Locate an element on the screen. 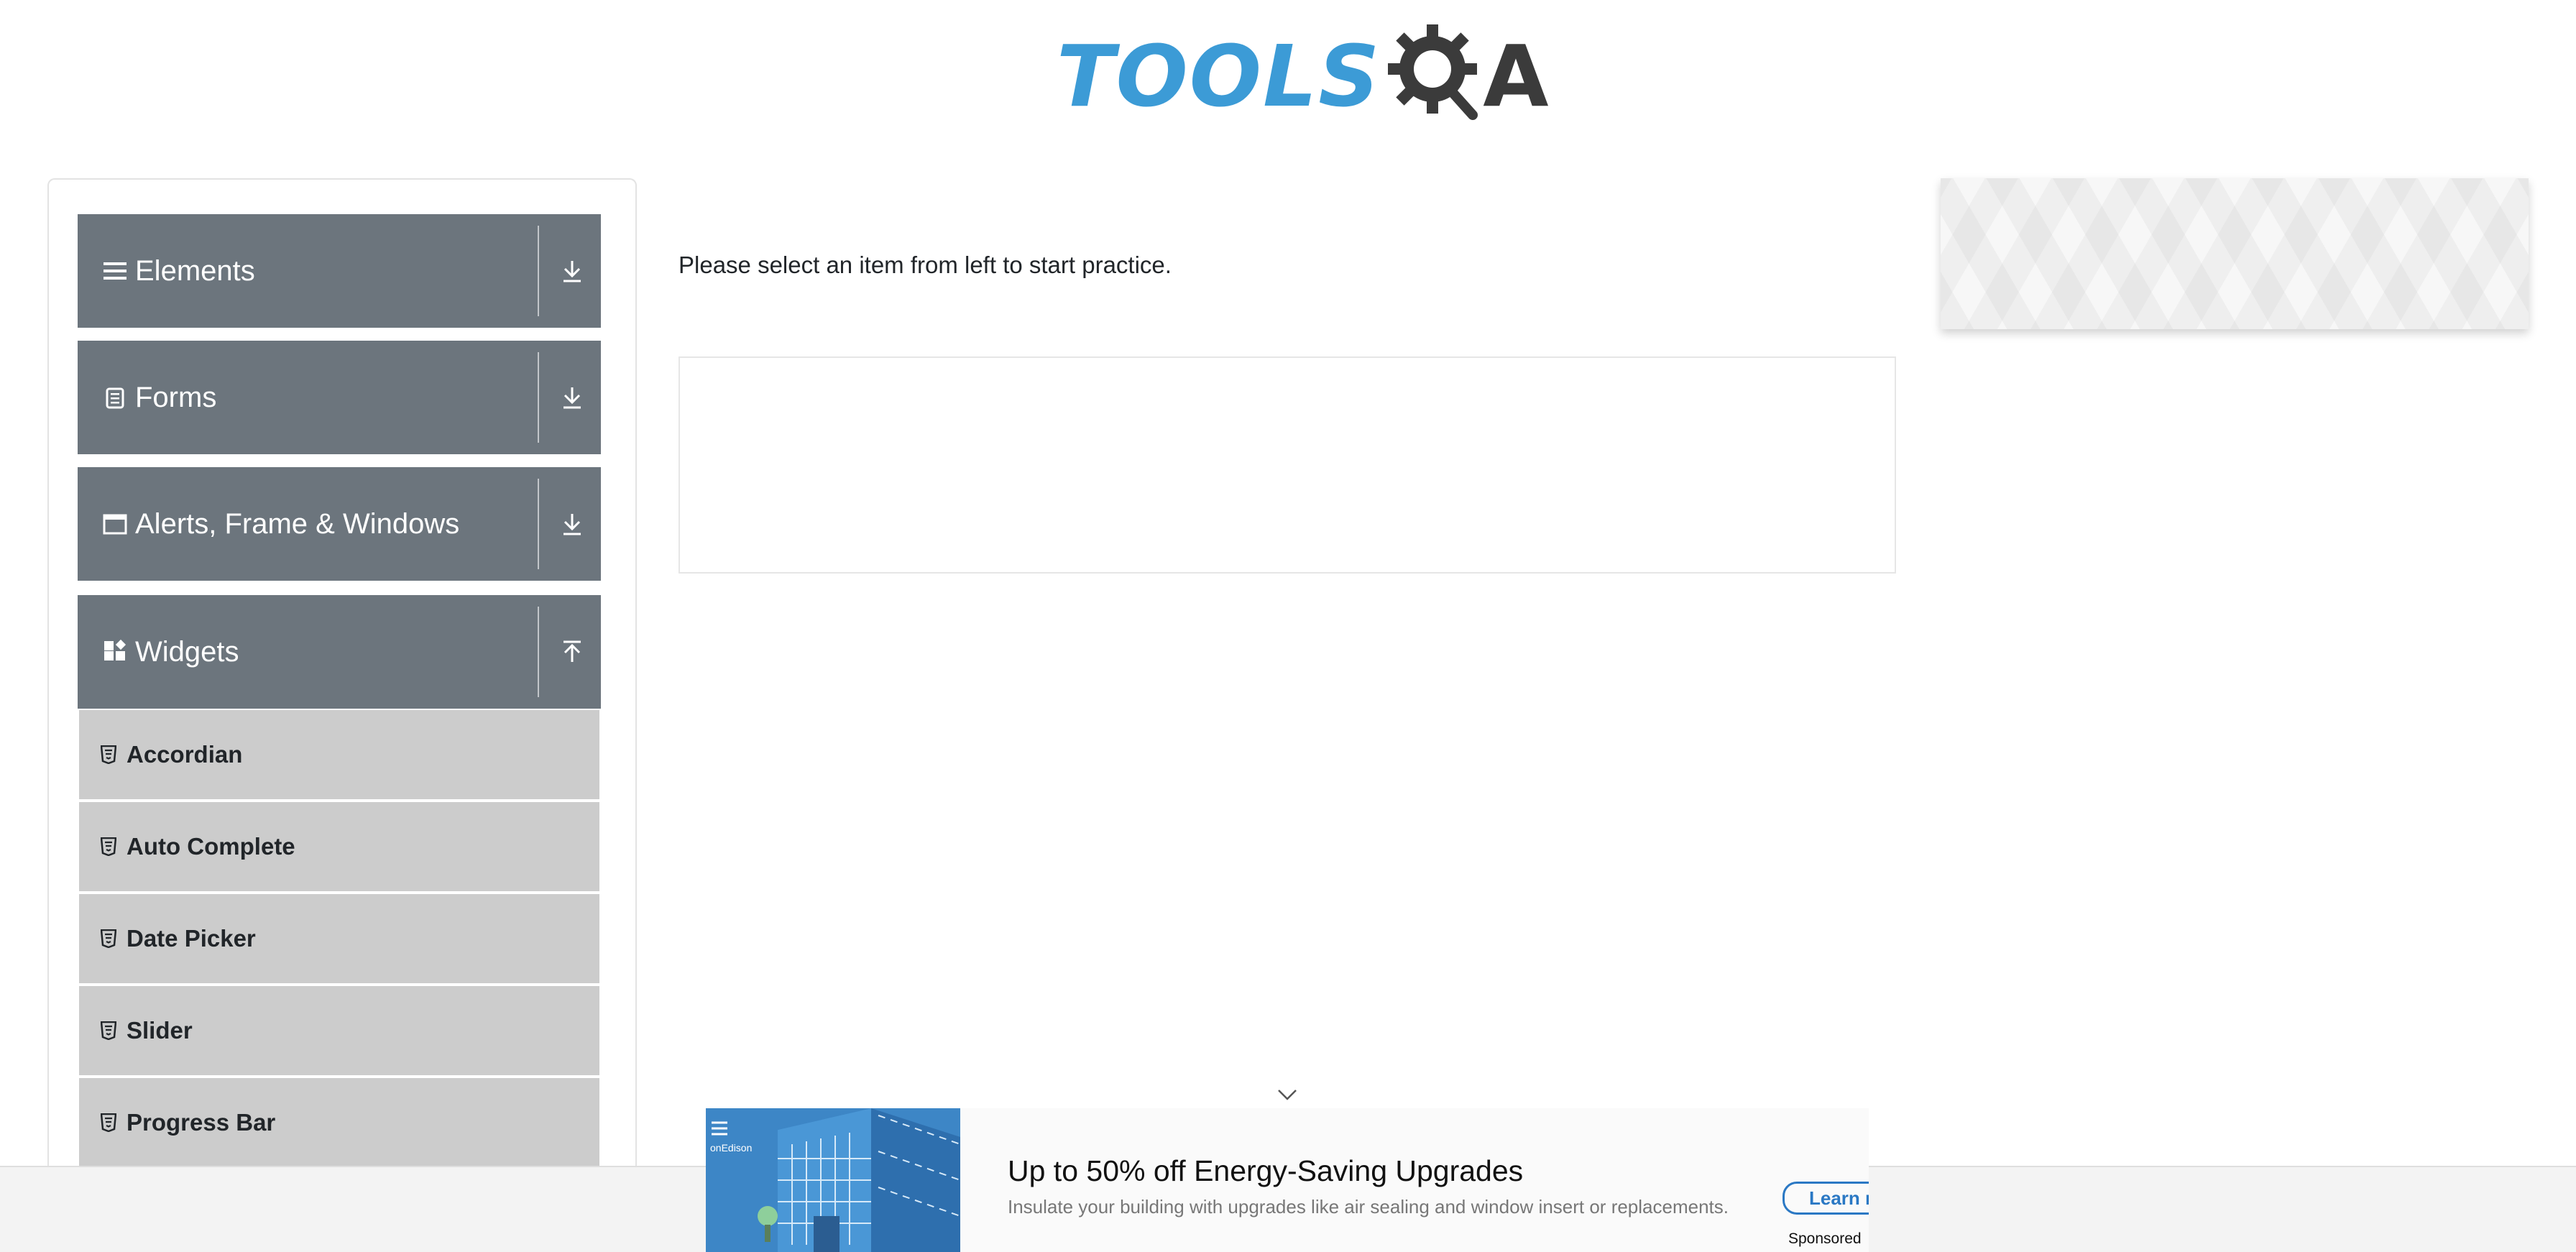 The height and width of the screenshot is (1252, 2576). upload-arrow-icon is located at coordinates (572, 652).